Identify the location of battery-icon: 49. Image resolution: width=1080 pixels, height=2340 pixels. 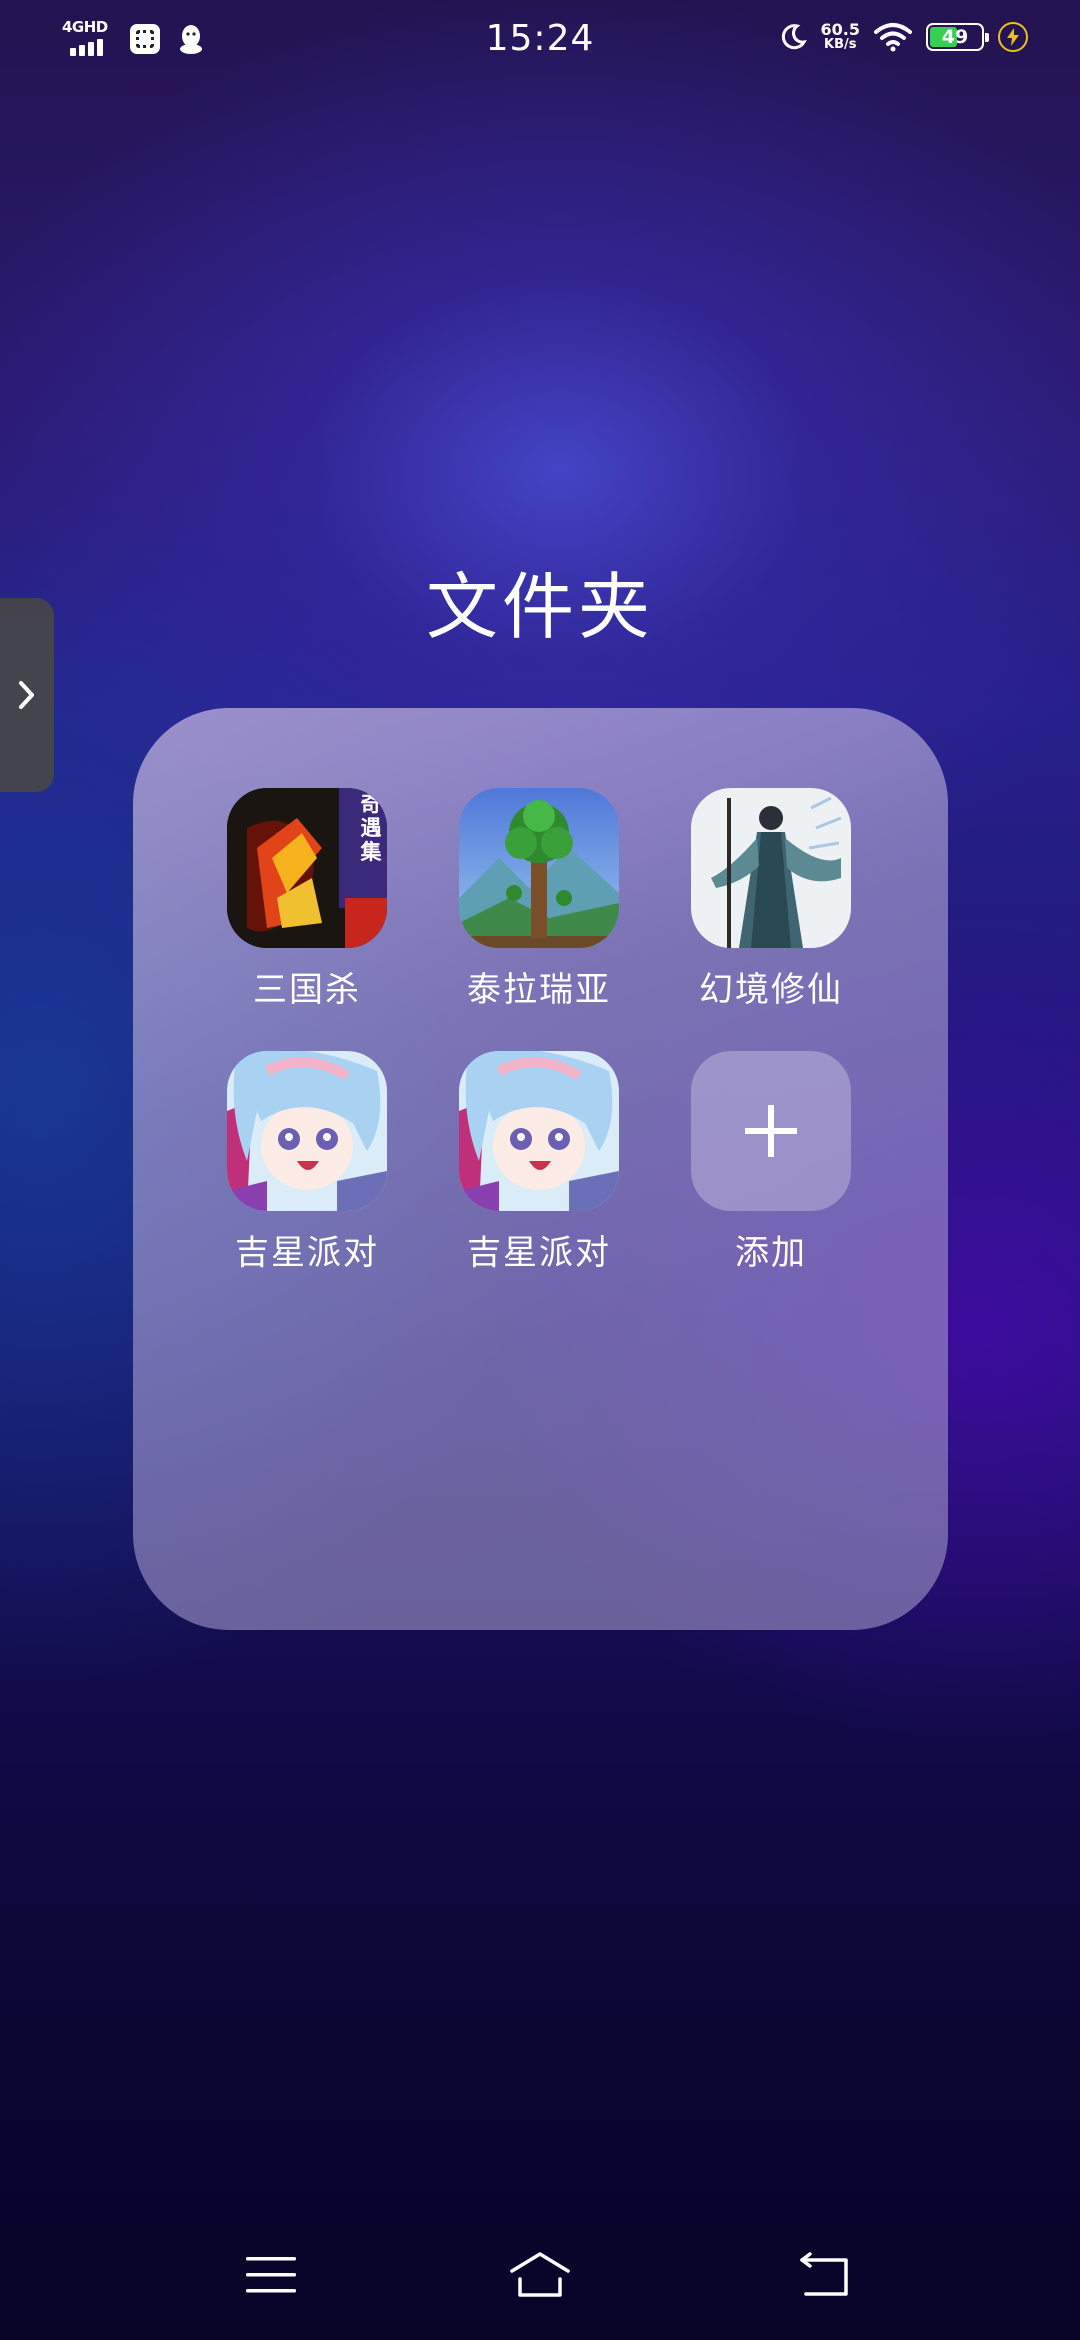
(957, 37).